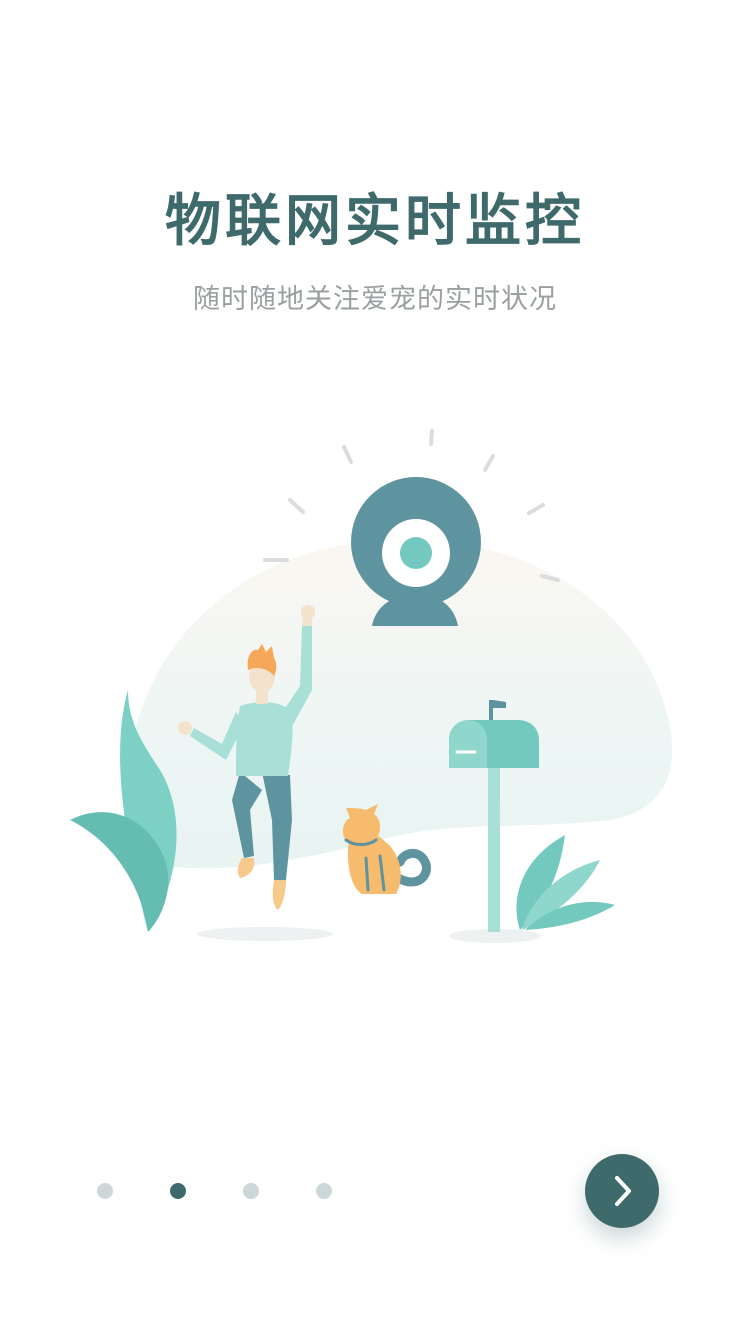 The image size is (750, 1334). I want to click on next-button, so click(622, 1191).